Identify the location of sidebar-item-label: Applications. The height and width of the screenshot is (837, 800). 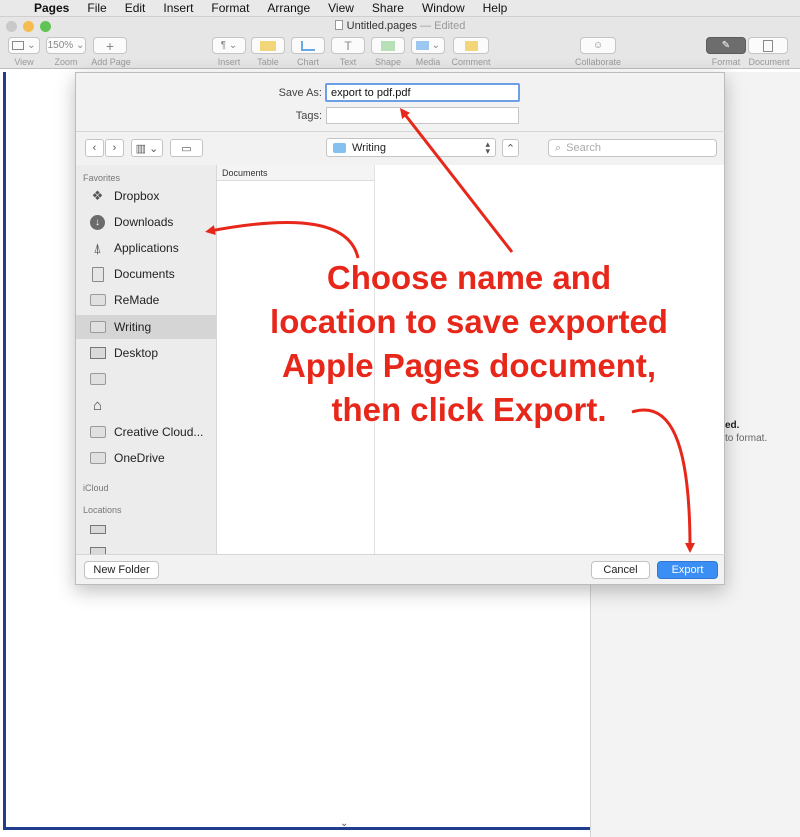
(146, 248).